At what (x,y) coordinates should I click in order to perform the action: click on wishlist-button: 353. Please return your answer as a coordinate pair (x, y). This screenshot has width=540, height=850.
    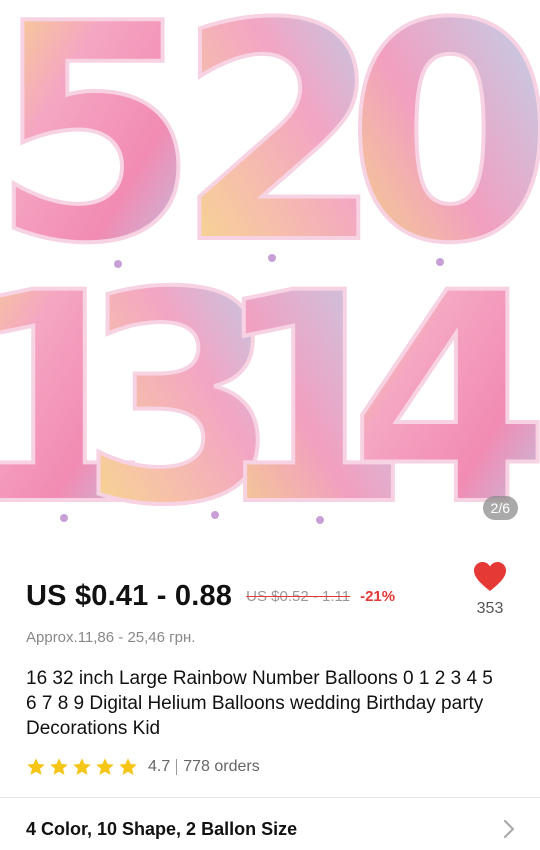
    Looking at the image, I should click on (490, 590).